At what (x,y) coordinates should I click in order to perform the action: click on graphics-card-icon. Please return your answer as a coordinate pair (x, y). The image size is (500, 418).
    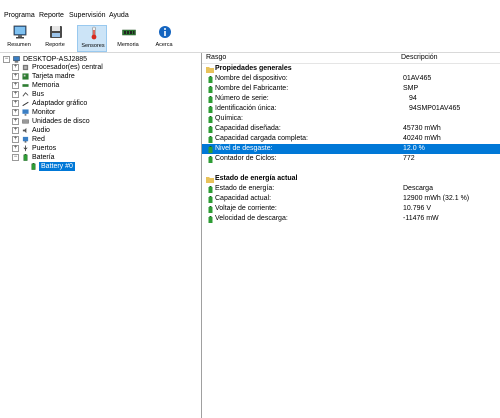
    Looking at the image, I should click on (25, 104).